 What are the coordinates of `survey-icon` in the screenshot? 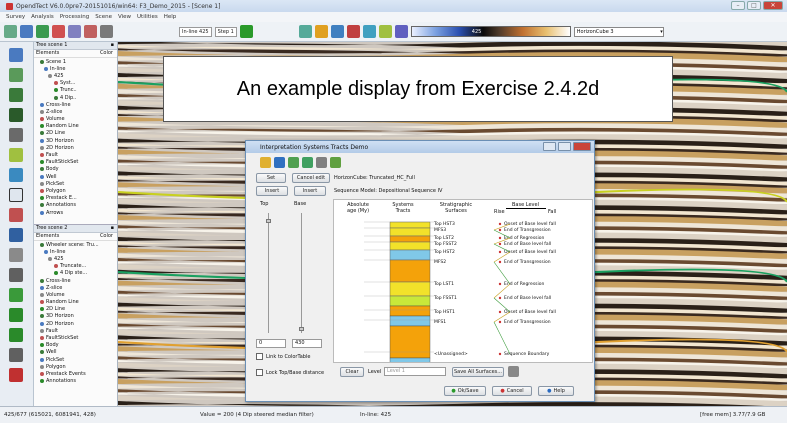 It's located at (26, 31).